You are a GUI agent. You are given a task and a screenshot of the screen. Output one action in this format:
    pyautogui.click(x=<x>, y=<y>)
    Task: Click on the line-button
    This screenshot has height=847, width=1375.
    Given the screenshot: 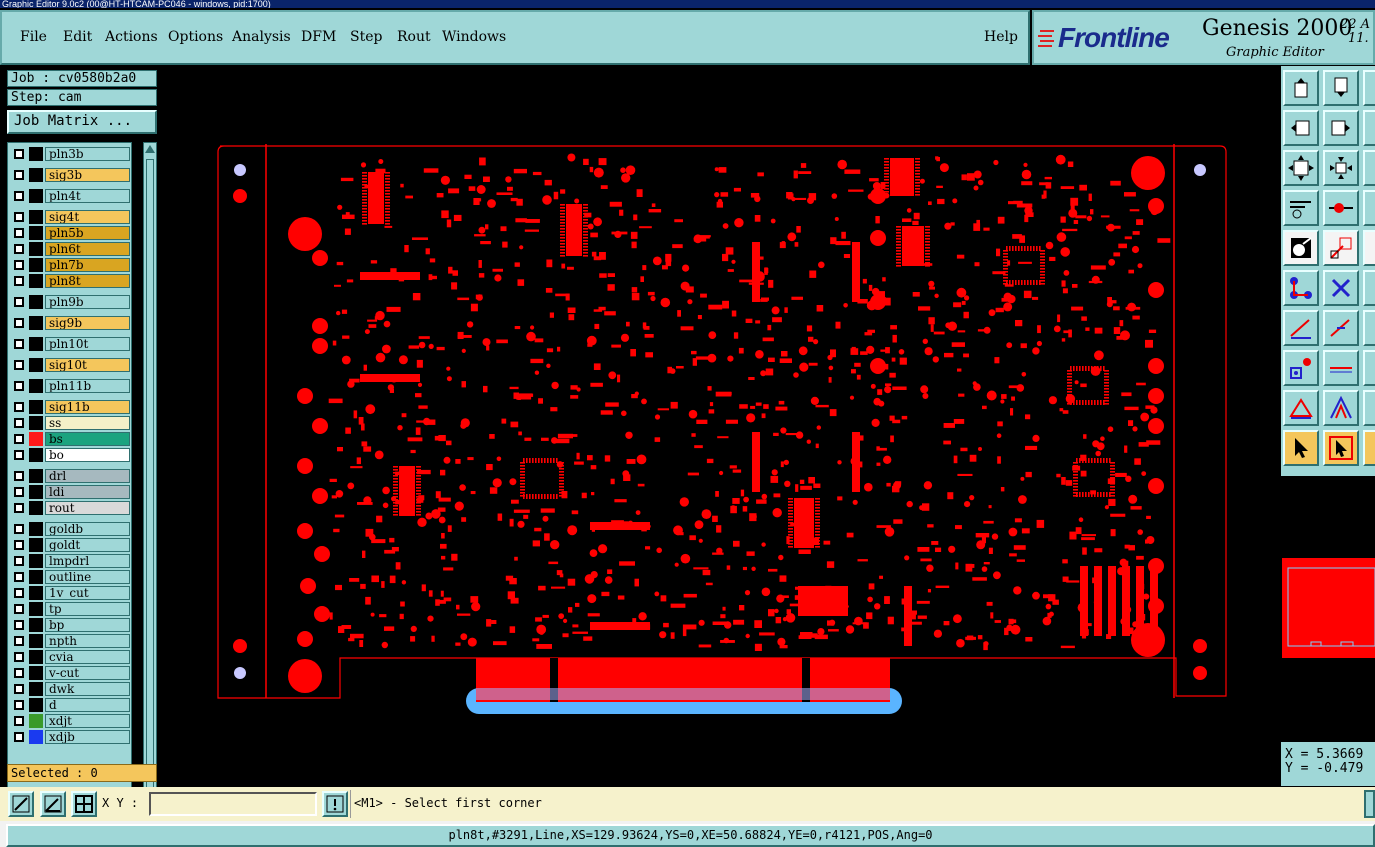 What is the action you would take?
    pyautogui.click(x=1301, y=328)
    